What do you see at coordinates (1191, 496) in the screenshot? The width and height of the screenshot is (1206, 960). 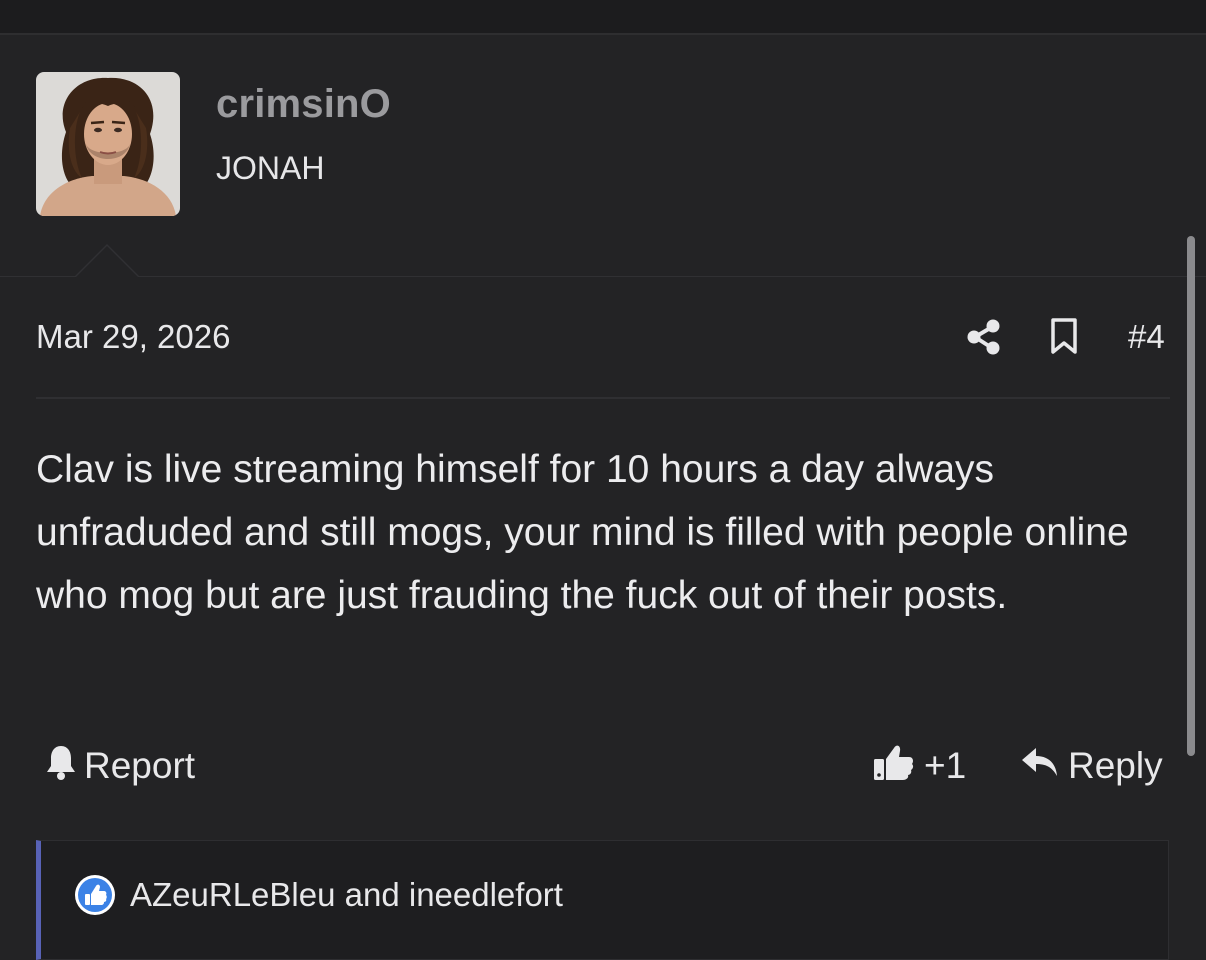 I see `scrollbar` at bounding box center [1191, 496].